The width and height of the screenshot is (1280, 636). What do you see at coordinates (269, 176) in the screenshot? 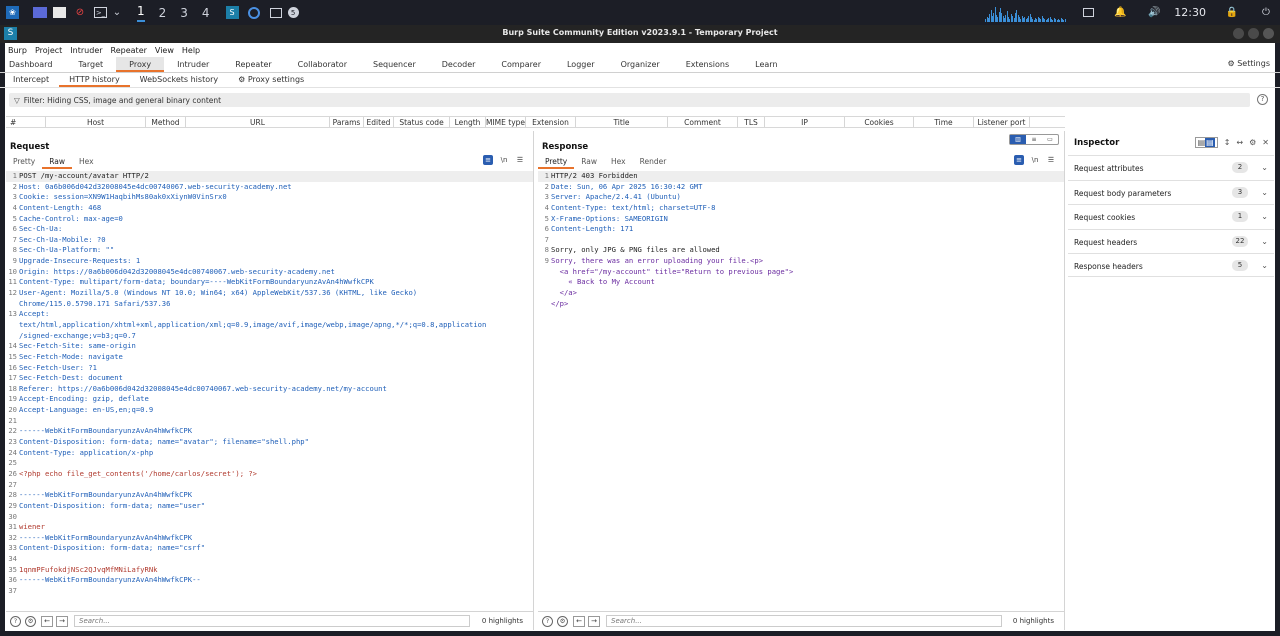
I see `code-line: 1 POST /my-account/avatar HTTP/2` at bounding box center [269, 176].